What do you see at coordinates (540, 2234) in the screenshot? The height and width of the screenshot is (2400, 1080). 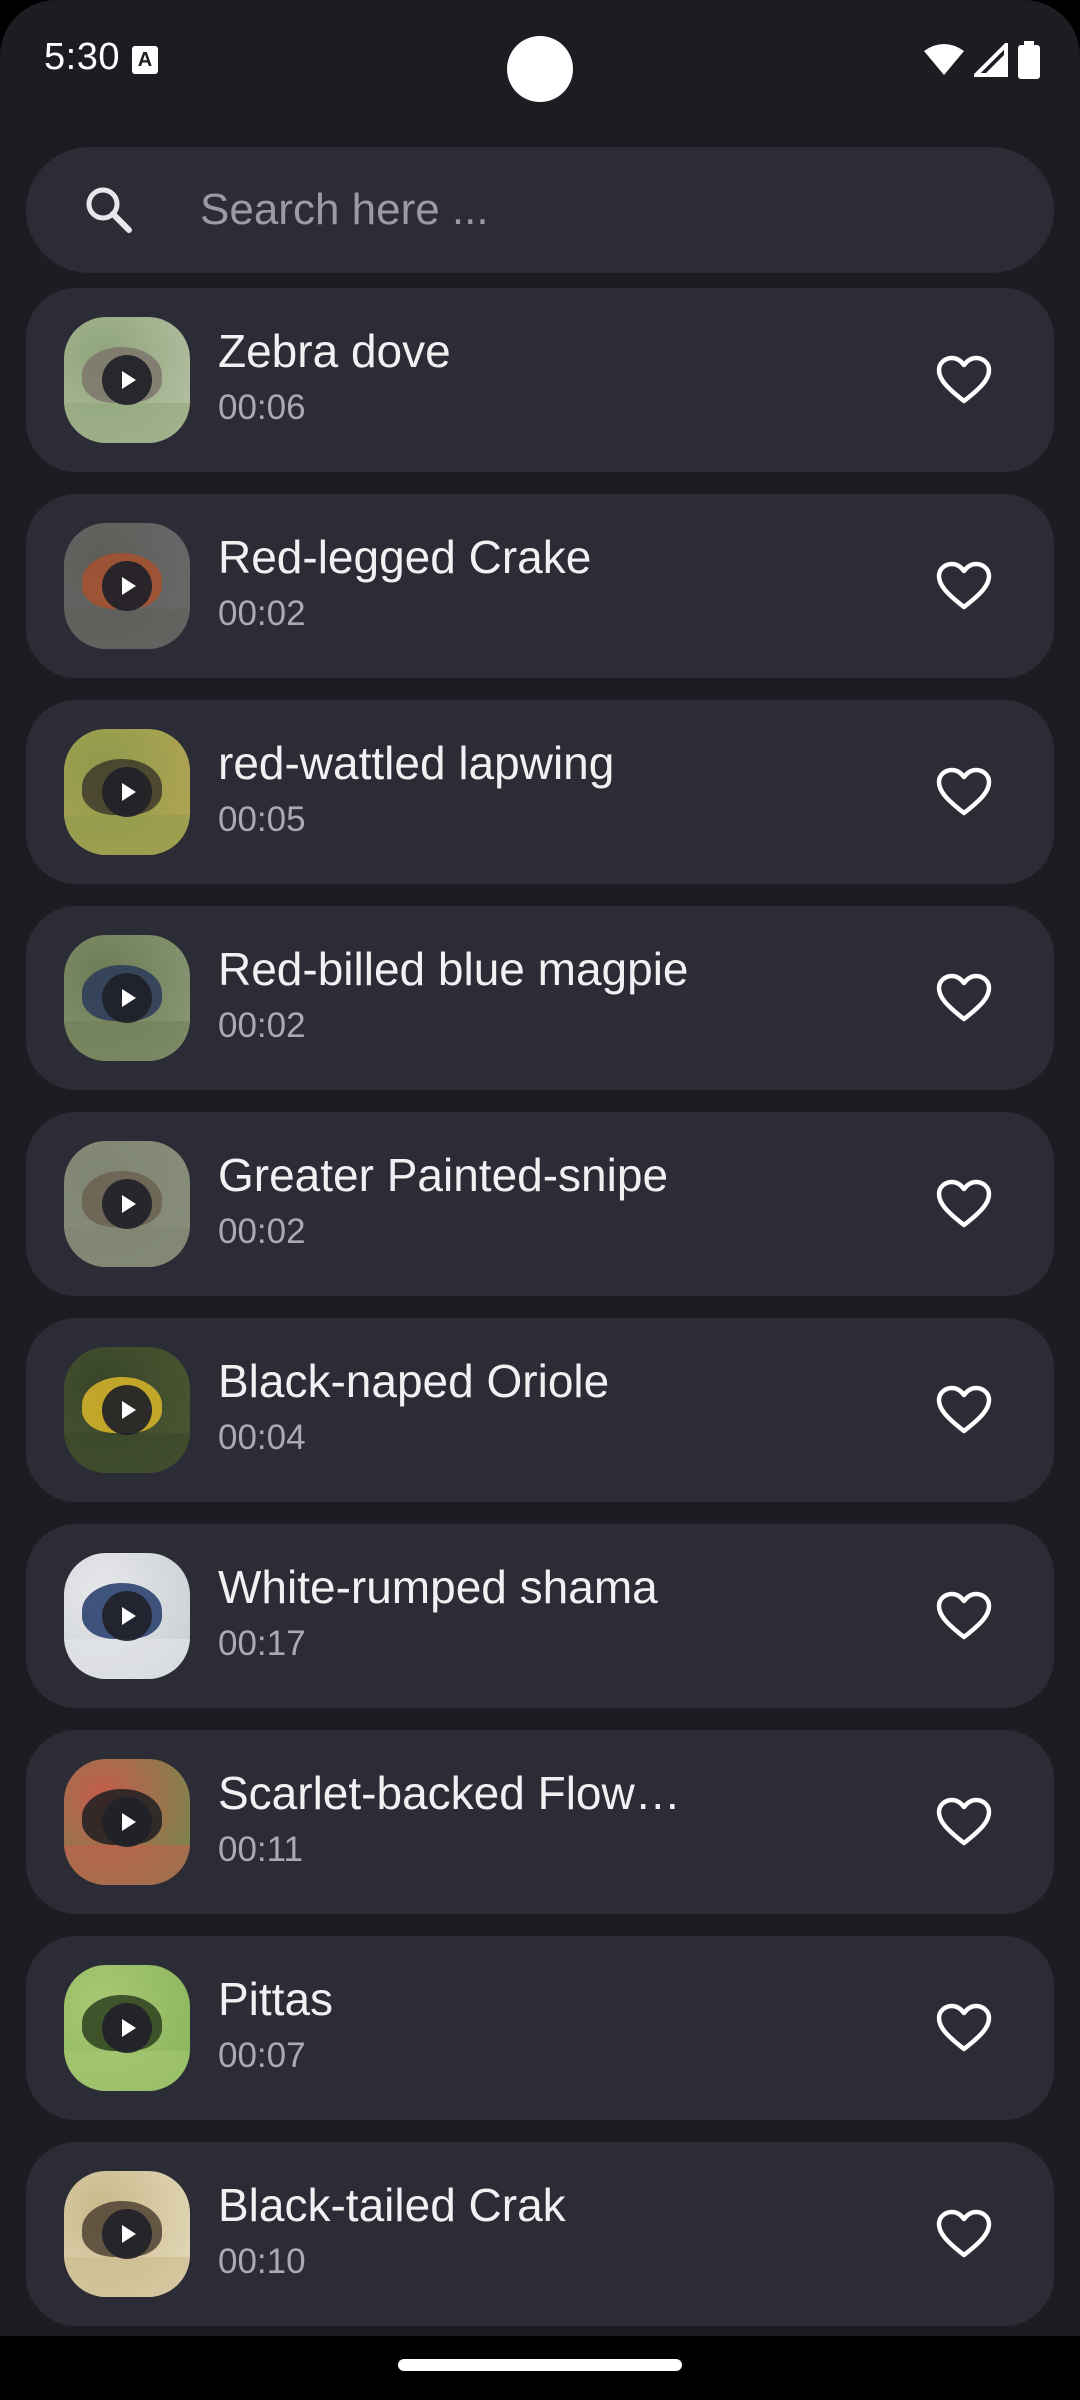 I see `sound-list-item: Black-tailed Crak 00:10` at bounding box center [540, 2234].